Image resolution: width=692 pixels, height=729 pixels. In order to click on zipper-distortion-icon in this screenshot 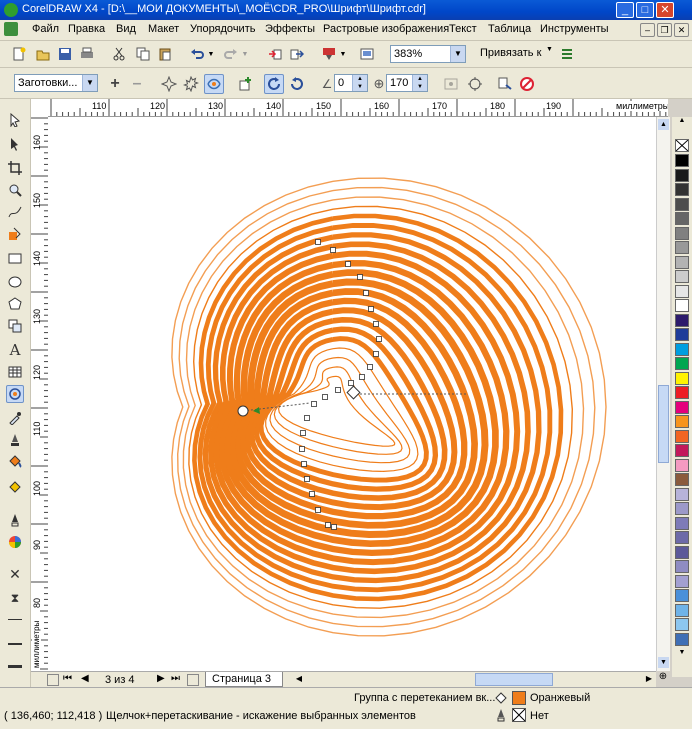, I will do `click(191, 84)`.